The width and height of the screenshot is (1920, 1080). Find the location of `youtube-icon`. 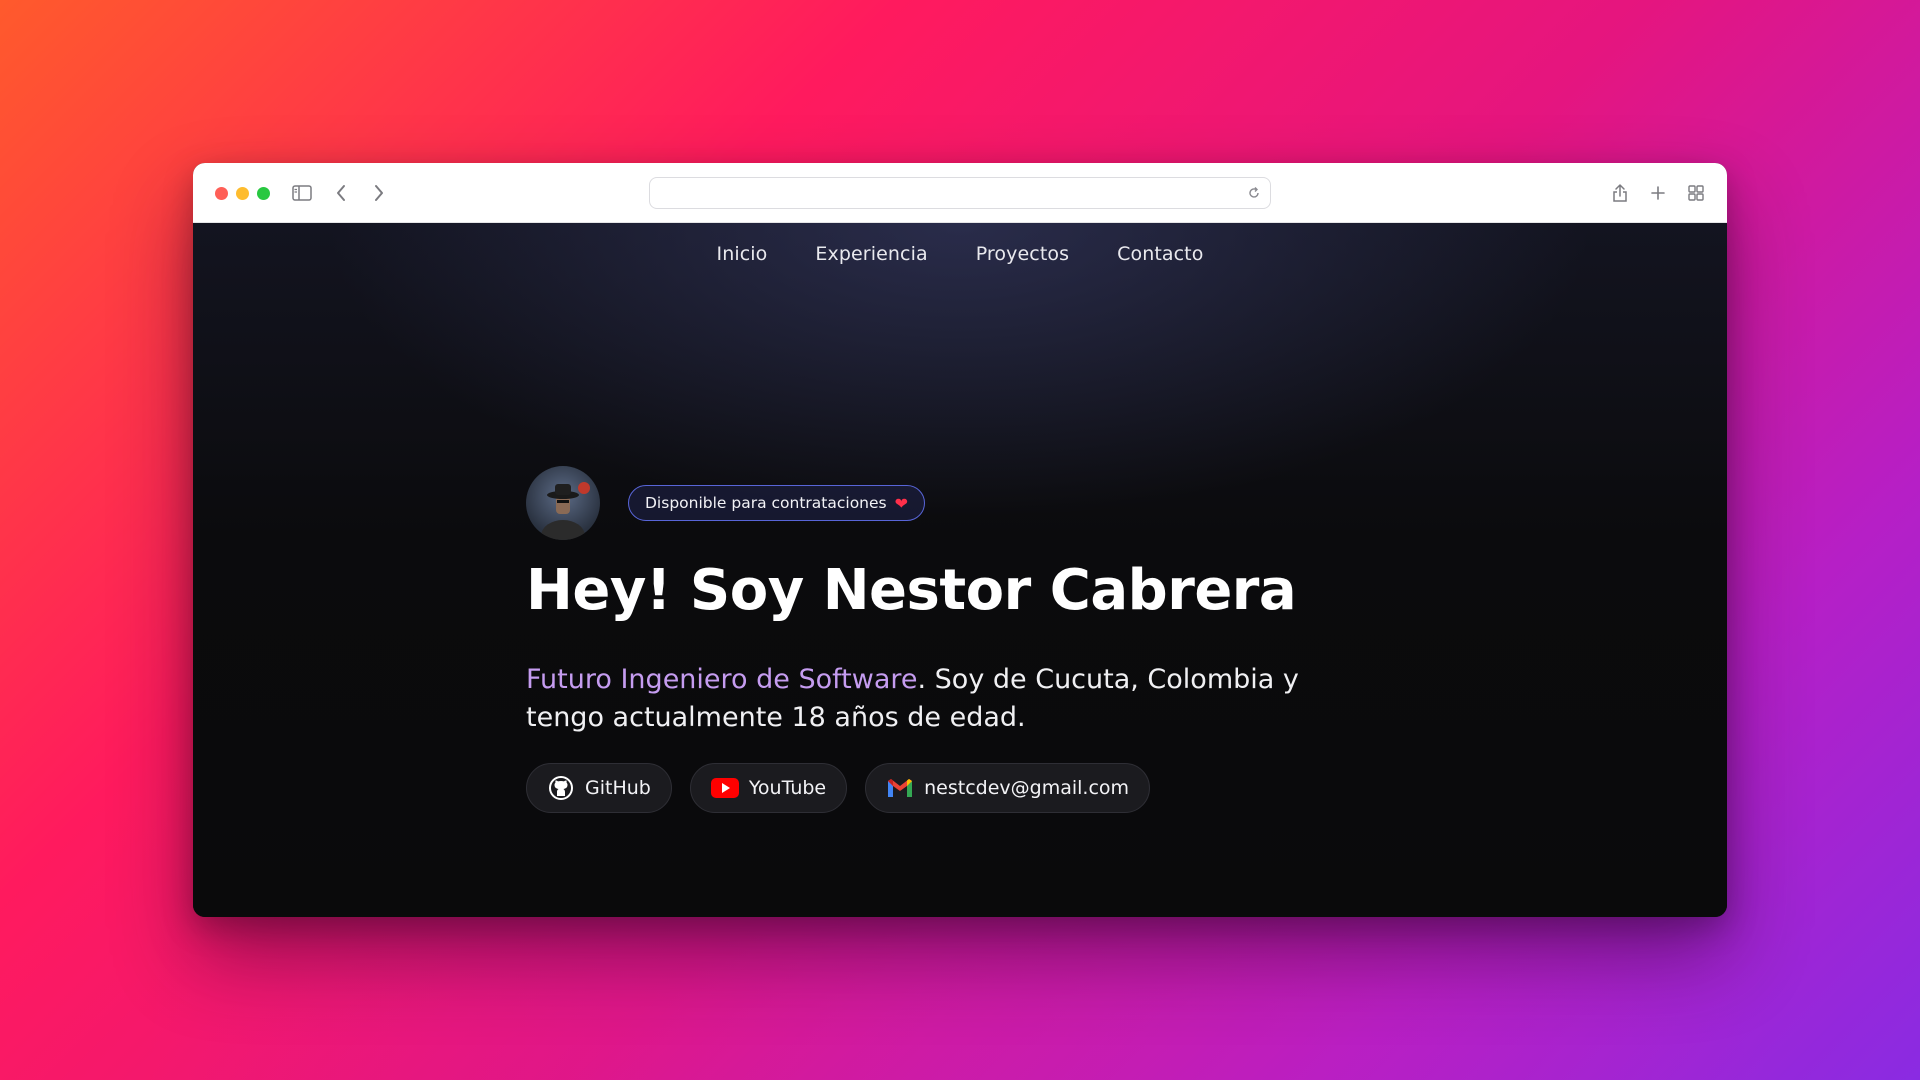

youtube-icon is located at coordinates (724, 788).